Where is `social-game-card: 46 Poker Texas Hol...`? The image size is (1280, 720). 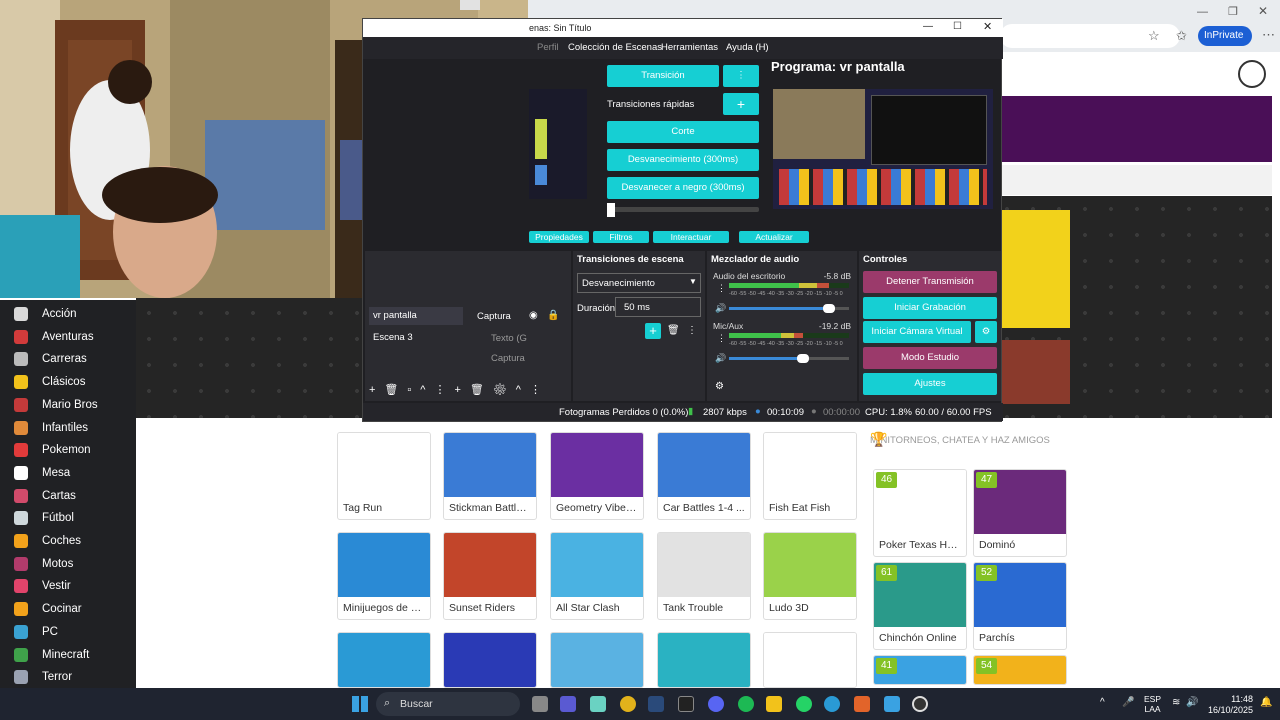 social-game-card: 46 Poker Texas Hol... is located at coordinates (920, 513).